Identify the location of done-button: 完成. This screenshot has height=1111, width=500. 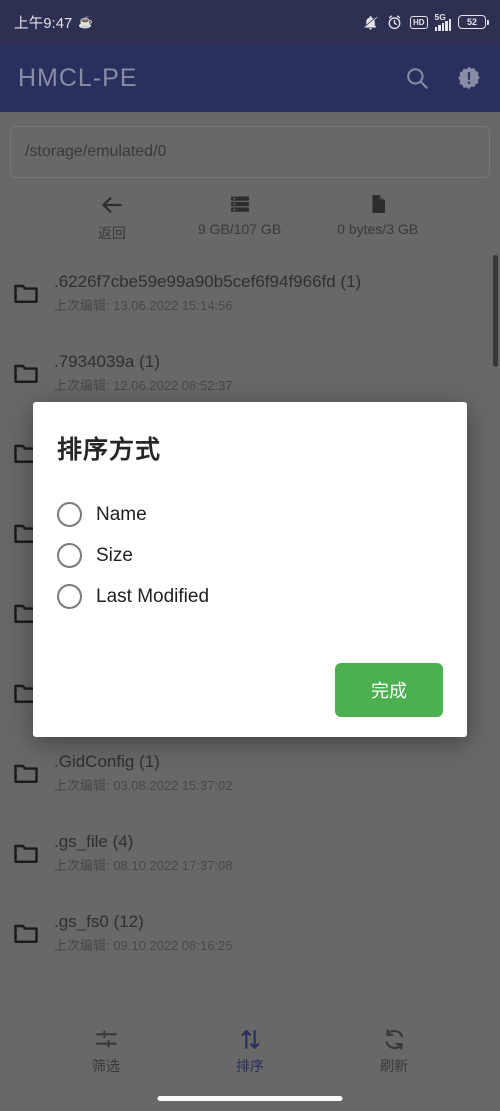
(389, 690).